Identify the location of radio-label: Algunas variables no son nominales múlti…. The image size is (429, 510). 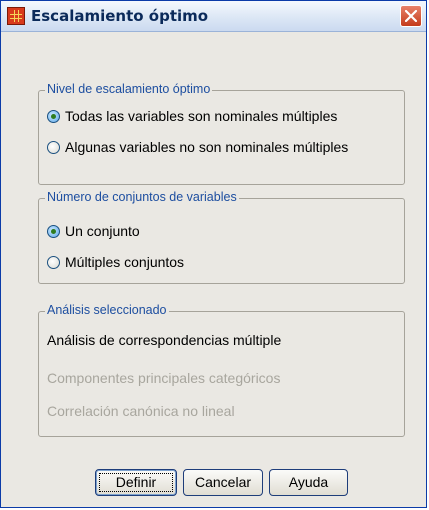
(207, 147).